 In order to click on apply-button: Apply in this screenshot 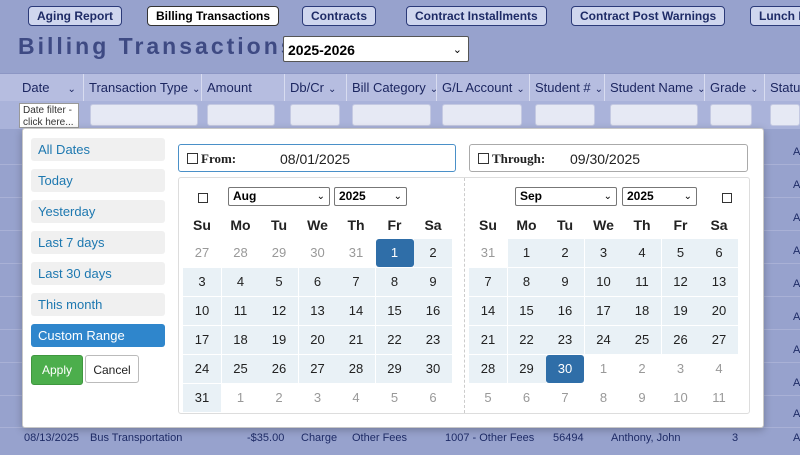, I will do `click(57, 370)`.